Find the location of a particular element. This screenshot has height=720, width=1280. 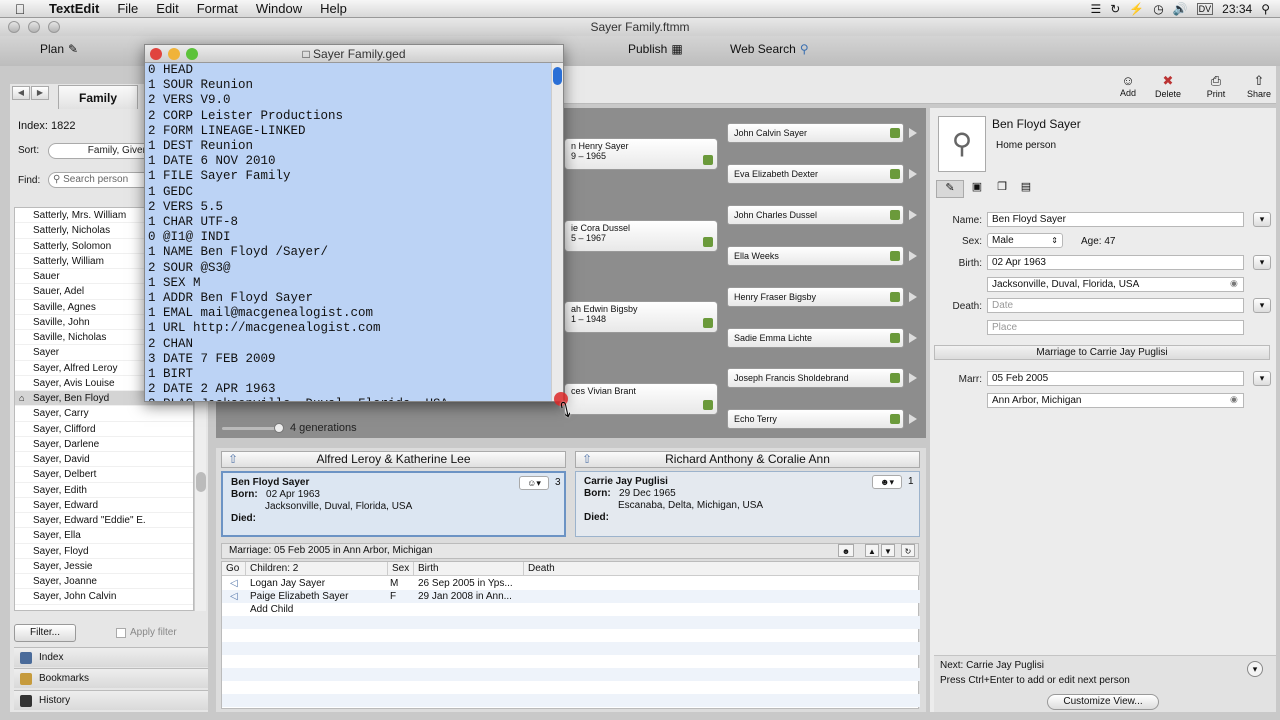

publish-button: Publish ▦ is located at coordinates (655, 49).